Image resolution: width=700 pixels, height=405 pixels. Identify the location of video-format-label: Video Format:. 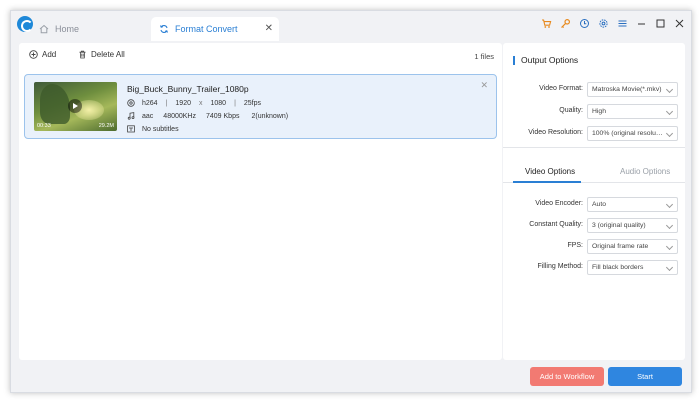
(561, 88).